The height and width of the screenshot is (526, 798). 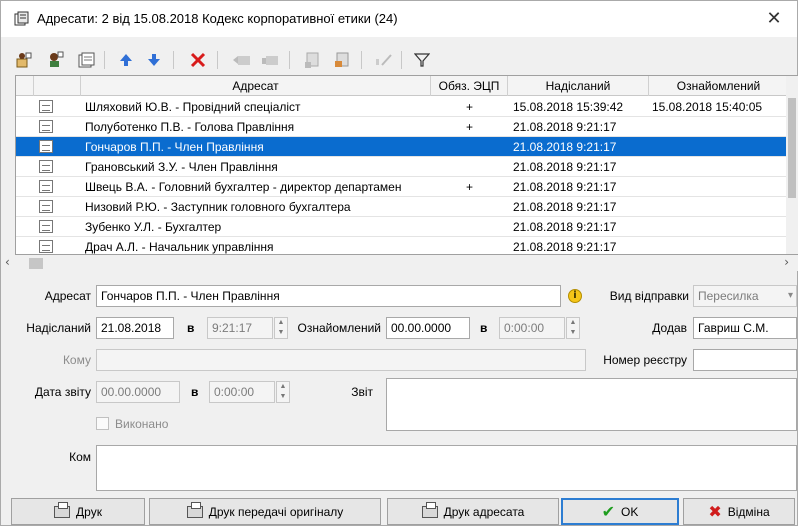 I want to click on approve-icon, so click(x=384, y=60).